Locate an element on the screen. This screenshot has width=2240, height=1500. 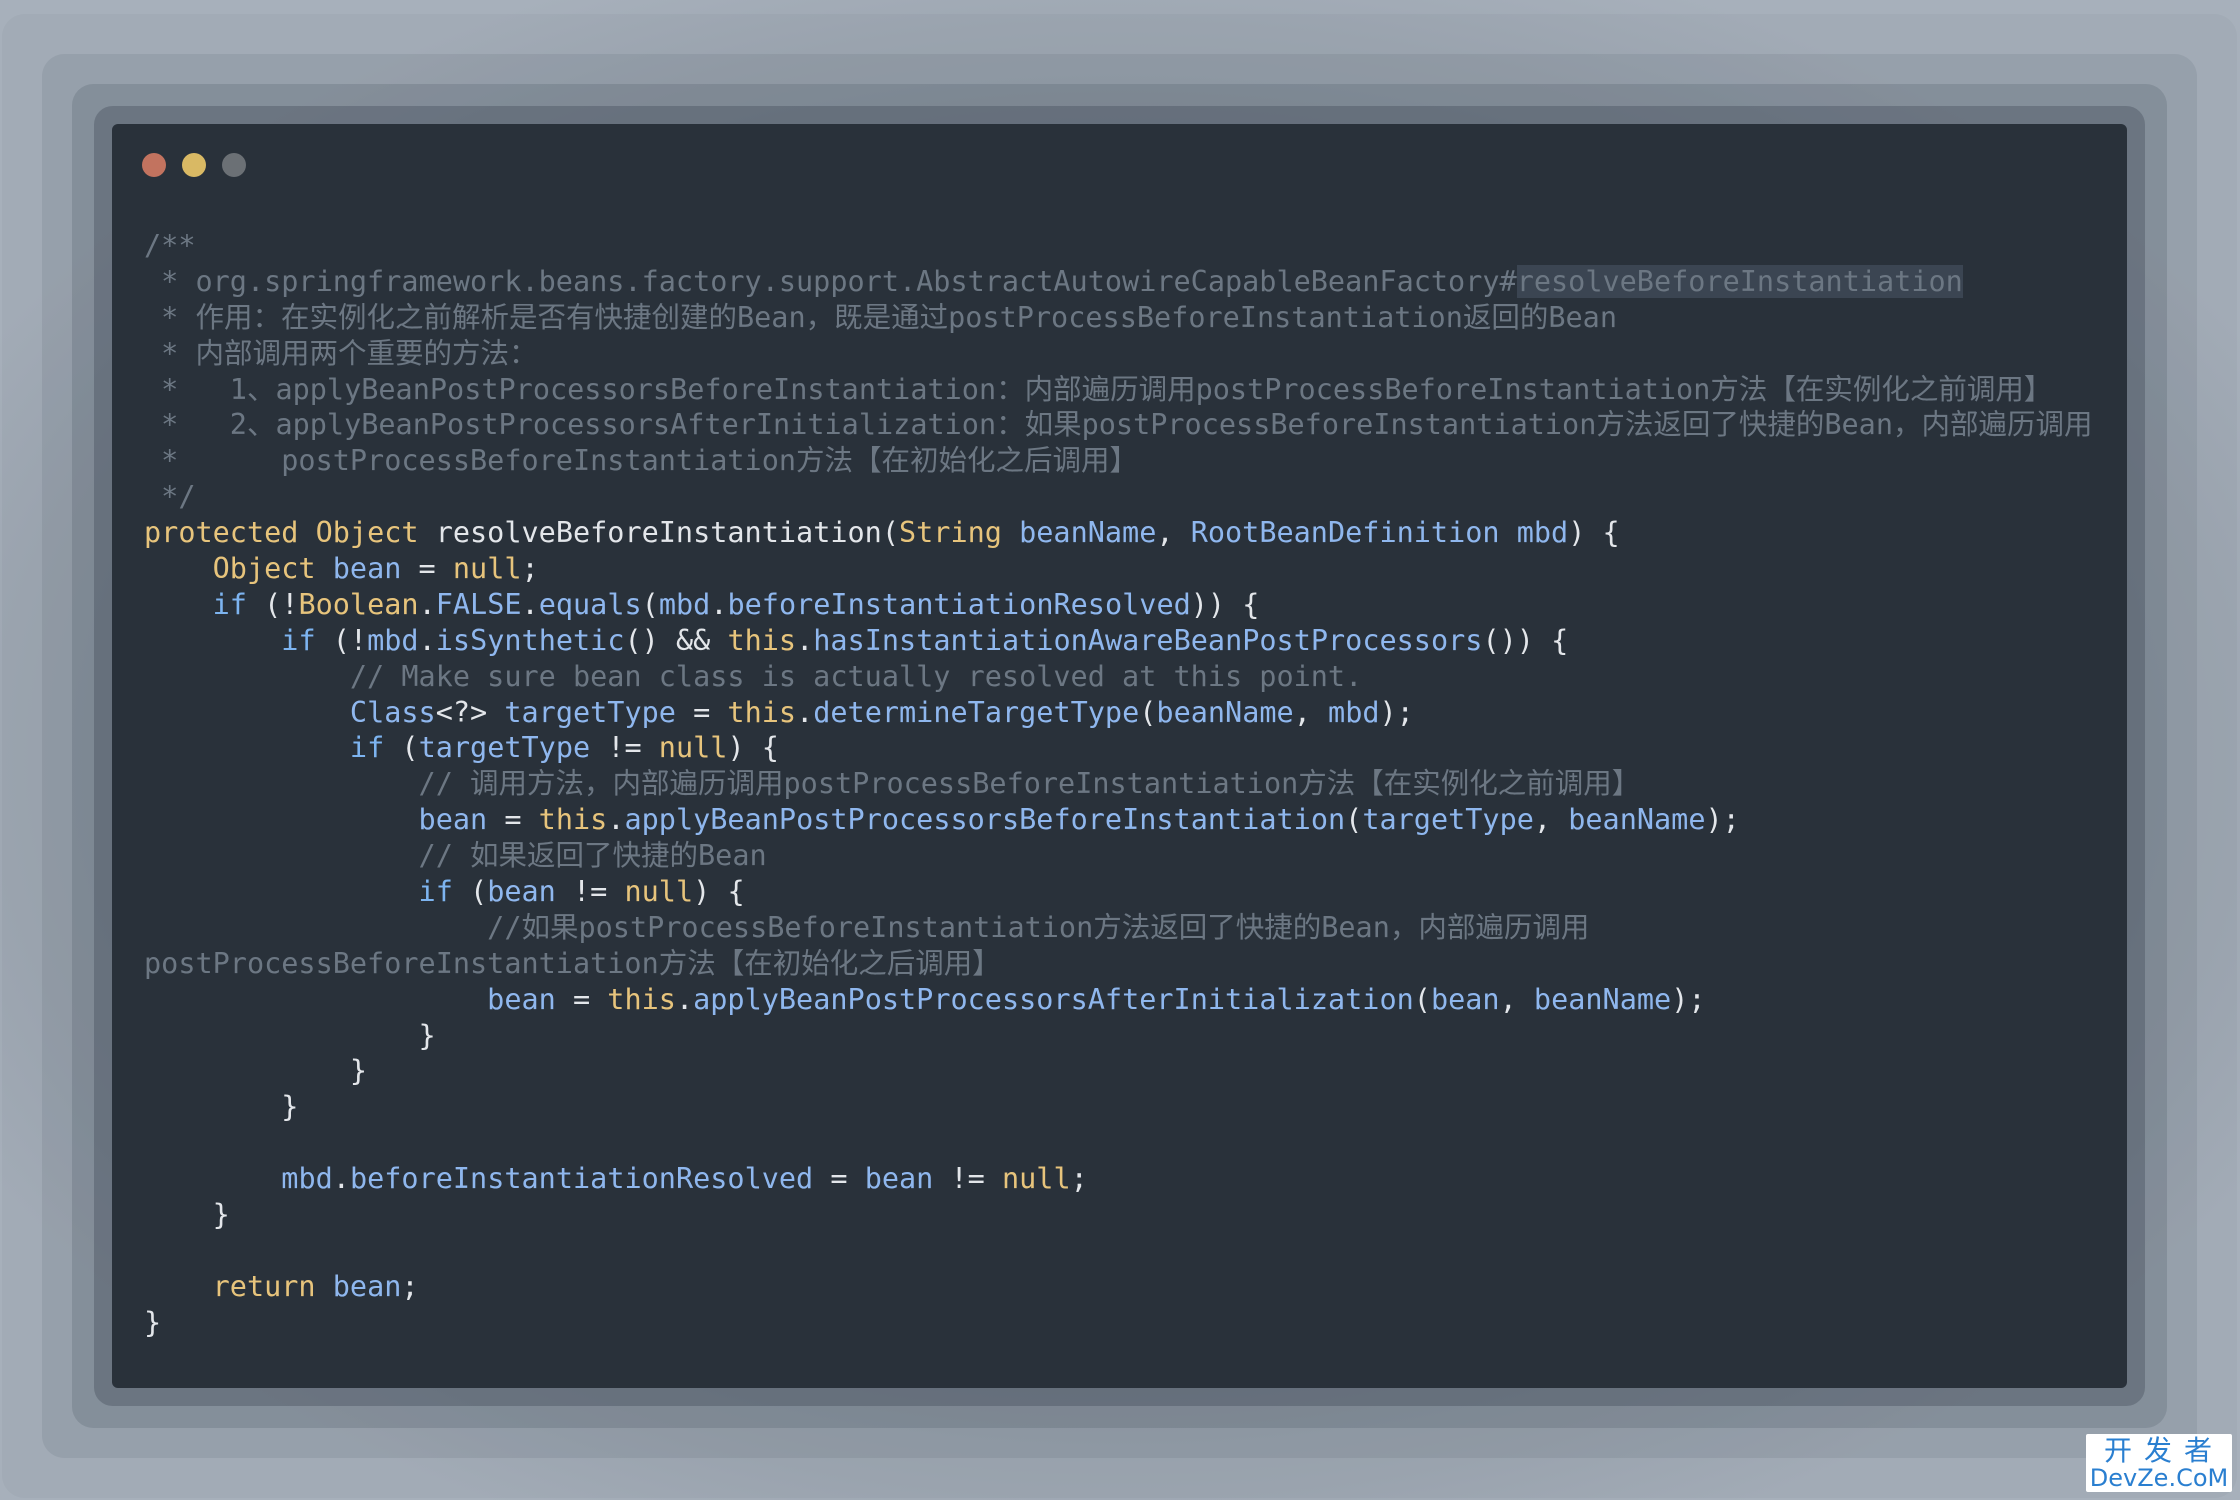
code-line: /** is located at coordinates (1118, 246).